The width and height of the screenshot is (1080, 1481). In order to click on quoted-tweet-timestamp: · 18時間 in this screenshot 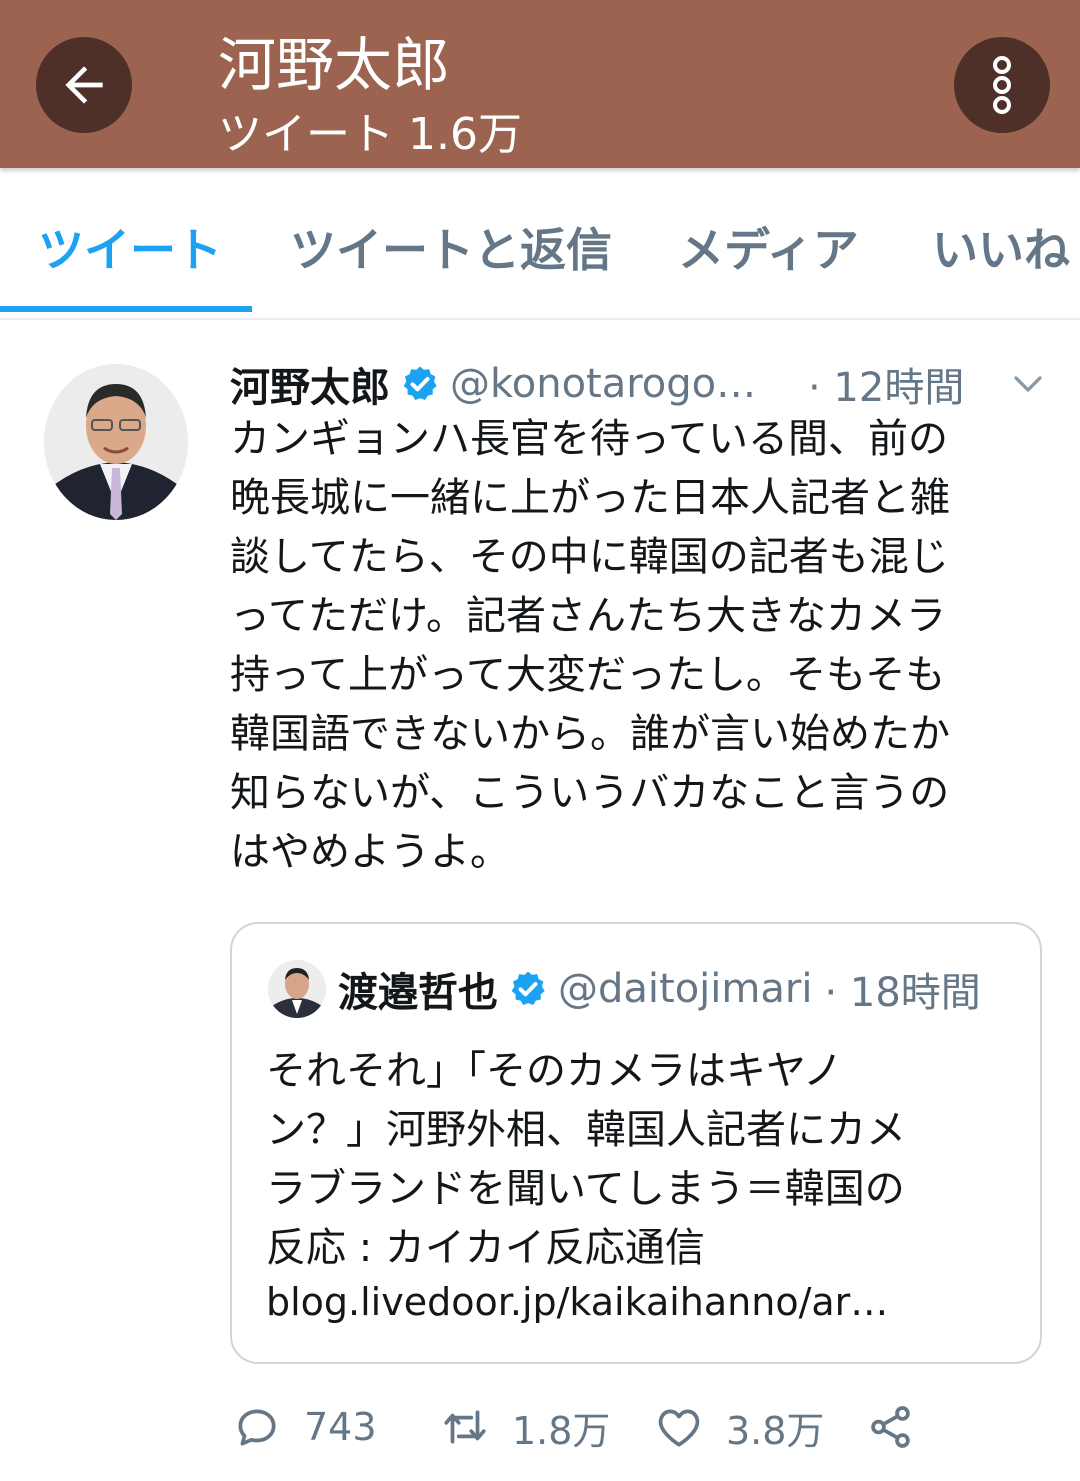, I will do `click(902, 993)`.